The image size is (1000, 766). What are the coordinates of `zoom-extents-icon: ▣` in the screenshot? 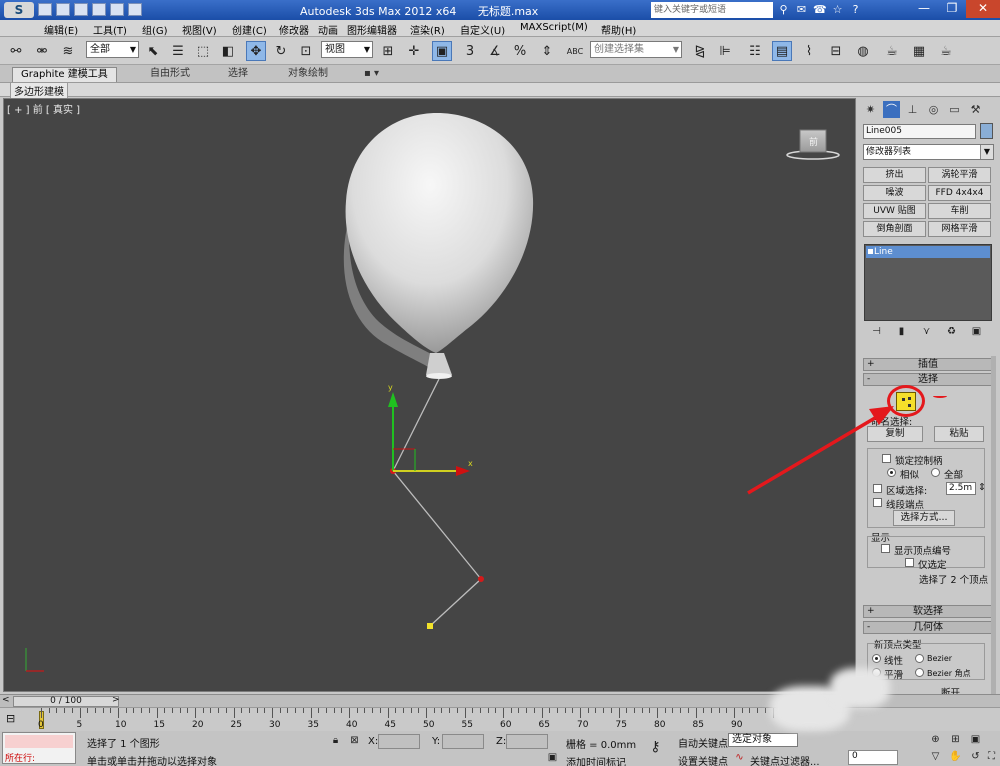 It's located at (975, 740).